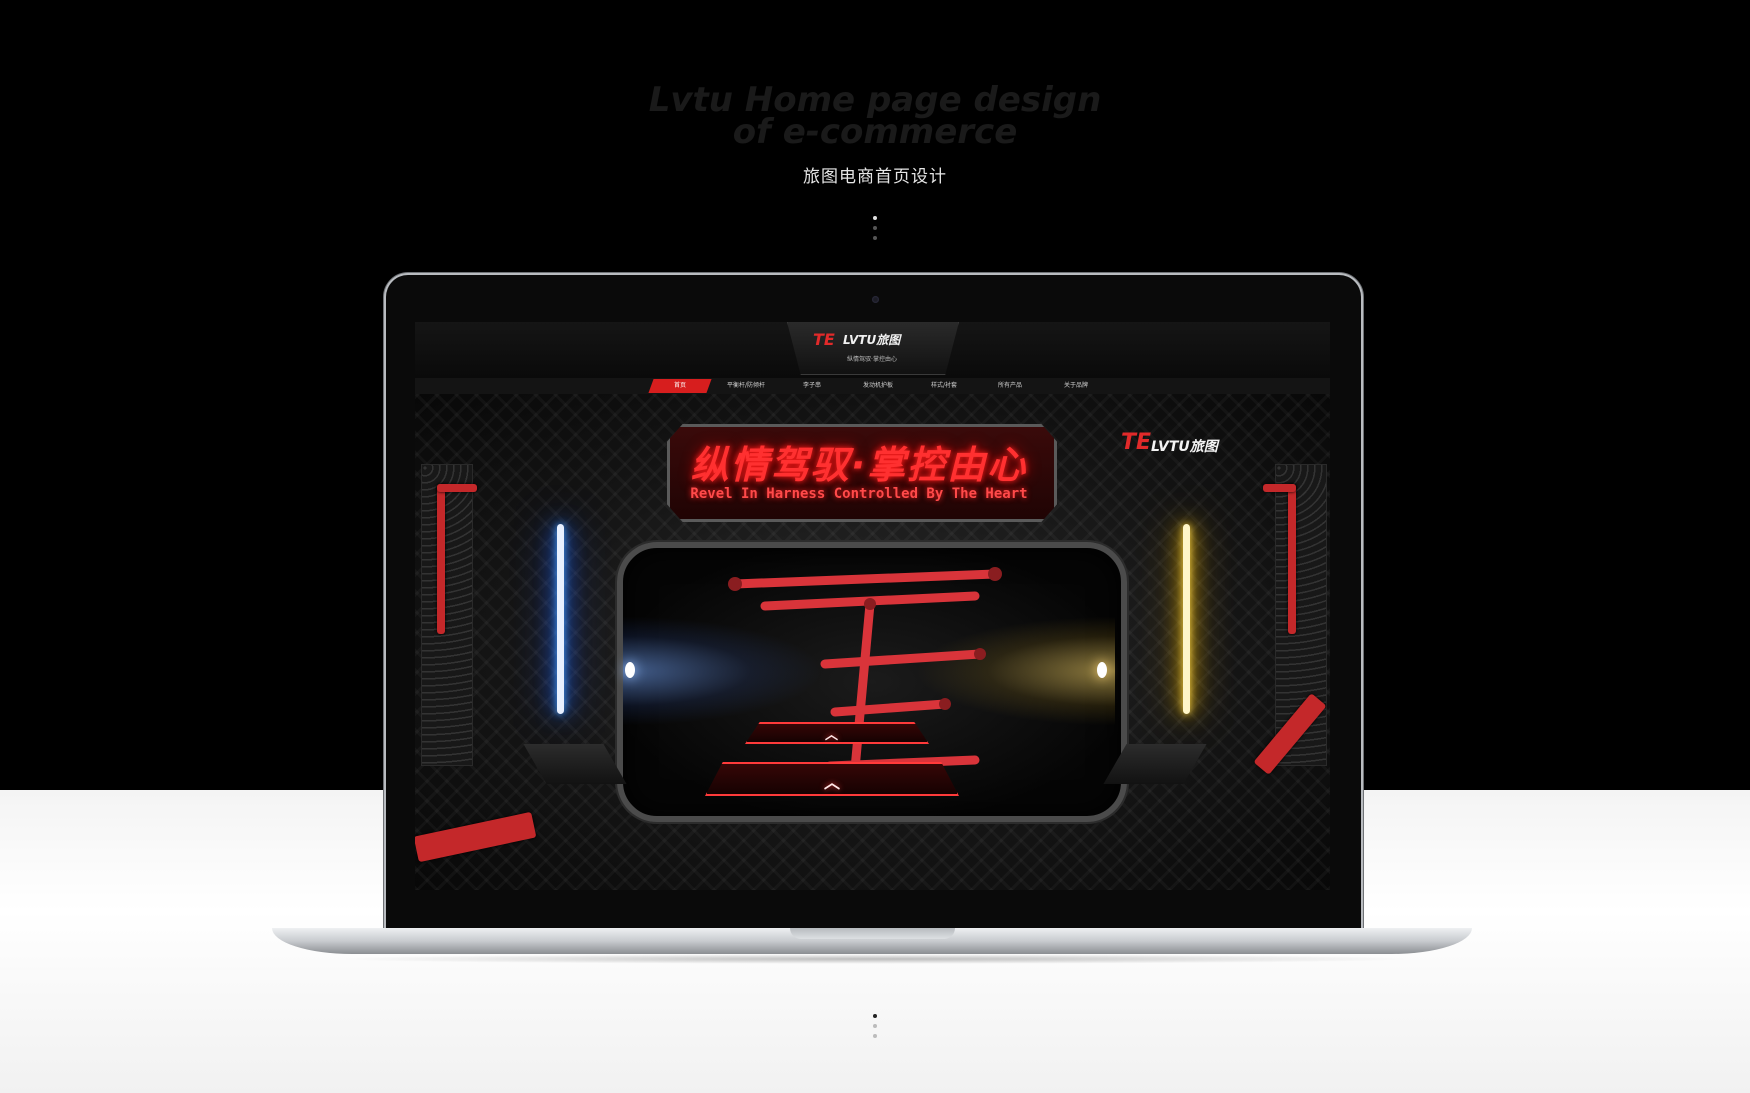  I want to click on nav-item-label: 发动机护板, so click(877, 385).